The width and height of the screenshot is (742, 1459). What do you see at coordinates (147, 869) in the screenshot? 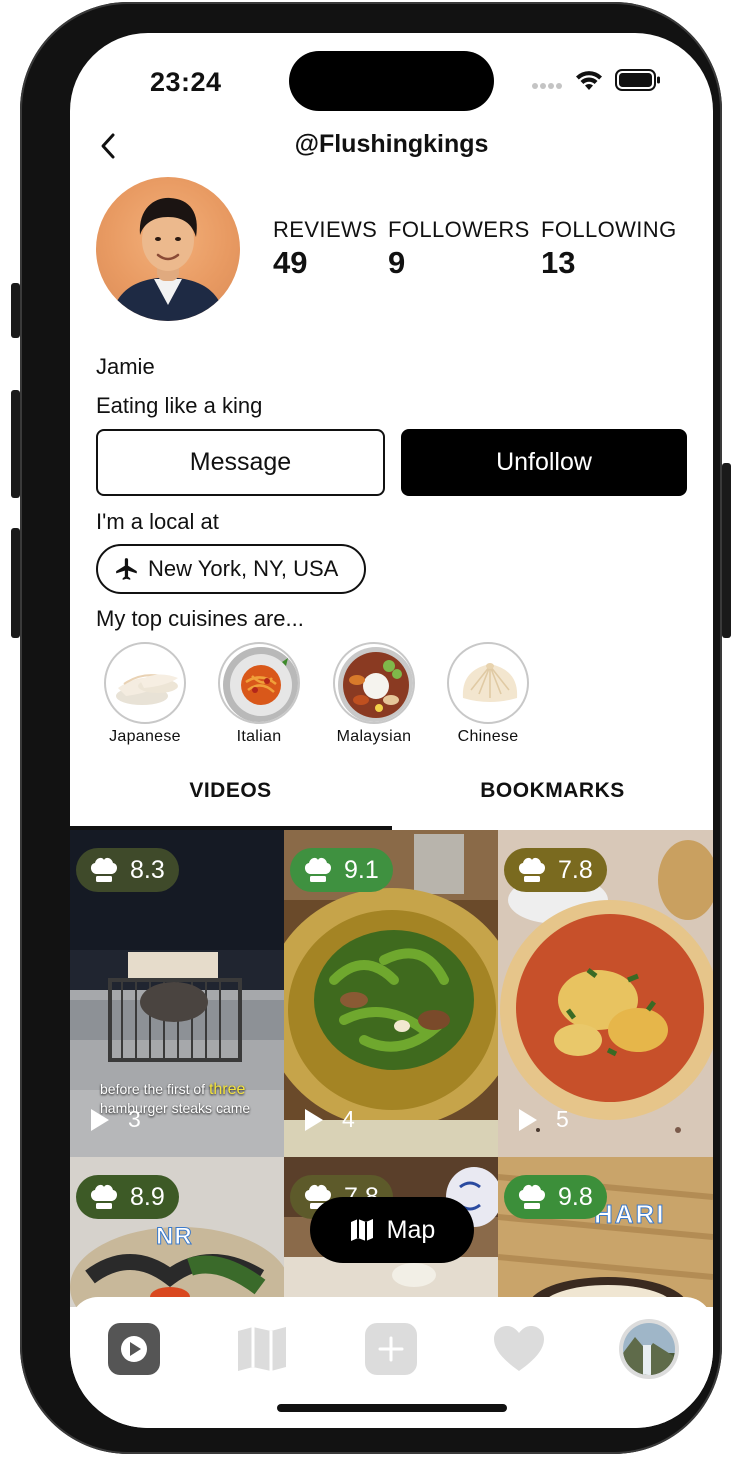
I see `rating-value: 8.3` at bounding box center [147, 869].